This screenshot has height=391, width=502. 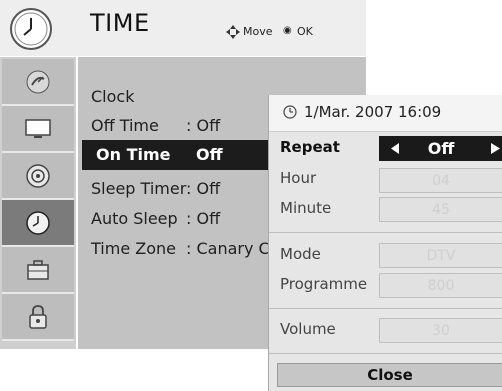 What do you see at coordinates (120, 23) in the screenshot?
I see `page-title: TIME` at bounding box center [120, 23].